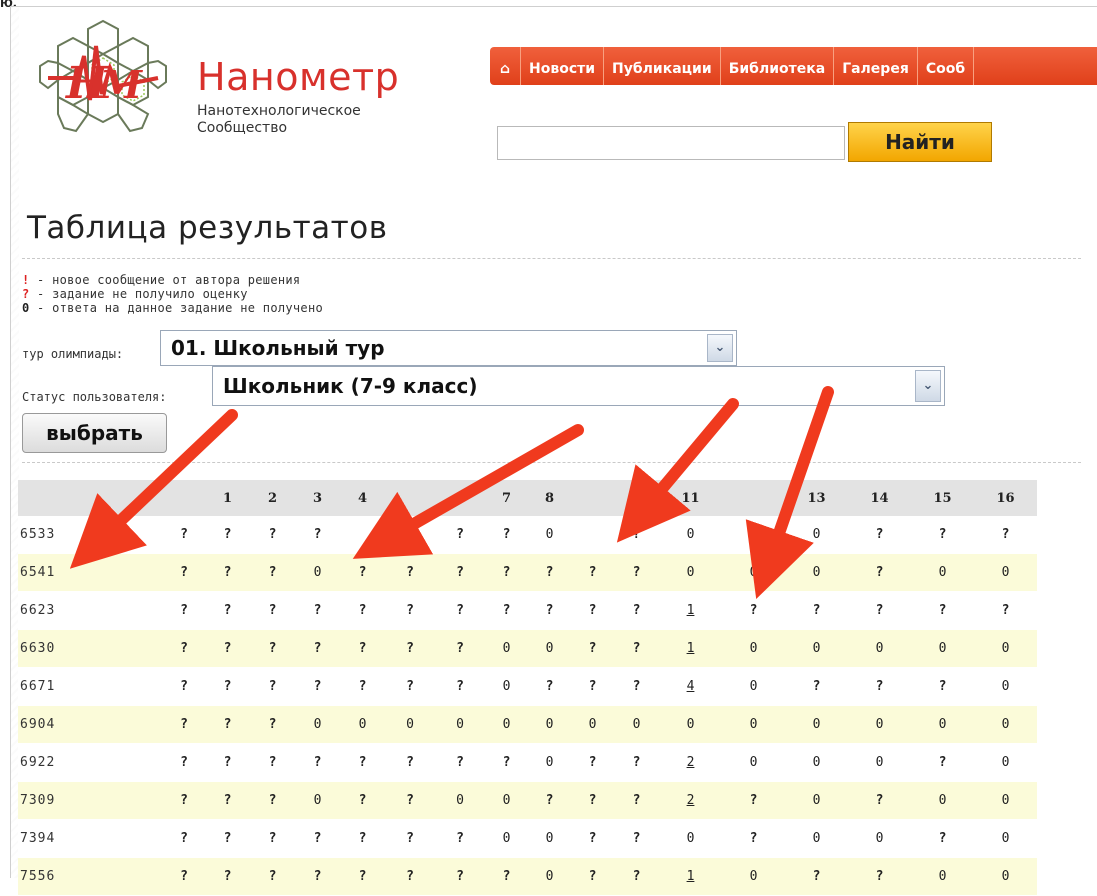 The height and width of the screenshot is (896, 1097). I want to click on user-id-cell: 6904, so click(90, 724).